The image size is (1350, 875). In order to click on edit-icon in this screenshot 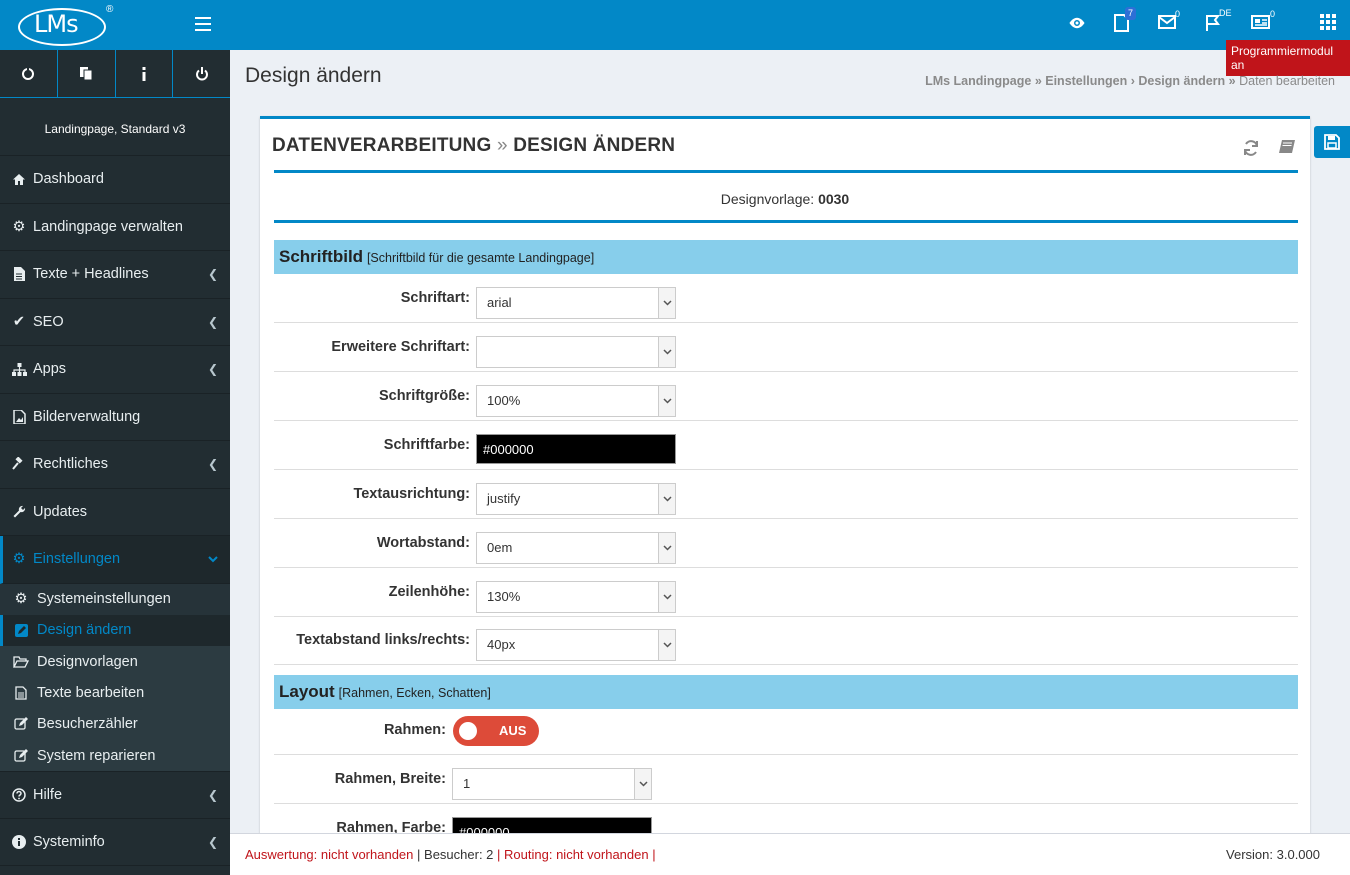, I will do `click(21, 630)`.